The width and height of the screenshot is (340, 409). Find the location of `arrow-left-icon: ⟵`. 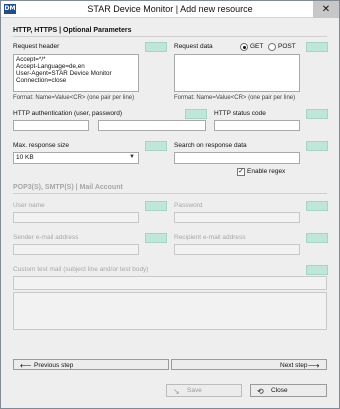

arrow-left-icon: ⟵ is located at coordinates (26, 365).